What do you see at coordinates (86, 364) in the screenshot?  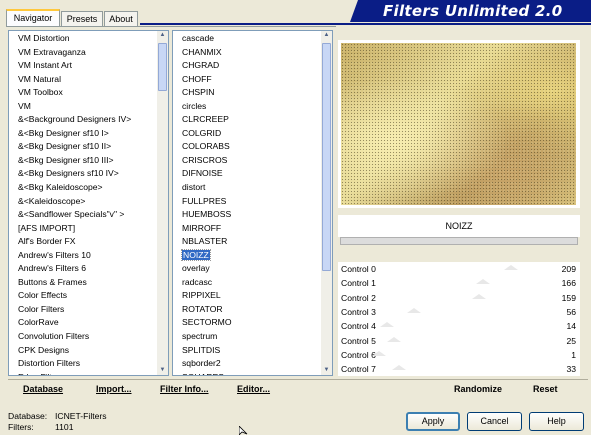 I see `category-item: Distortion Filters` at bounding box center [86, 364].